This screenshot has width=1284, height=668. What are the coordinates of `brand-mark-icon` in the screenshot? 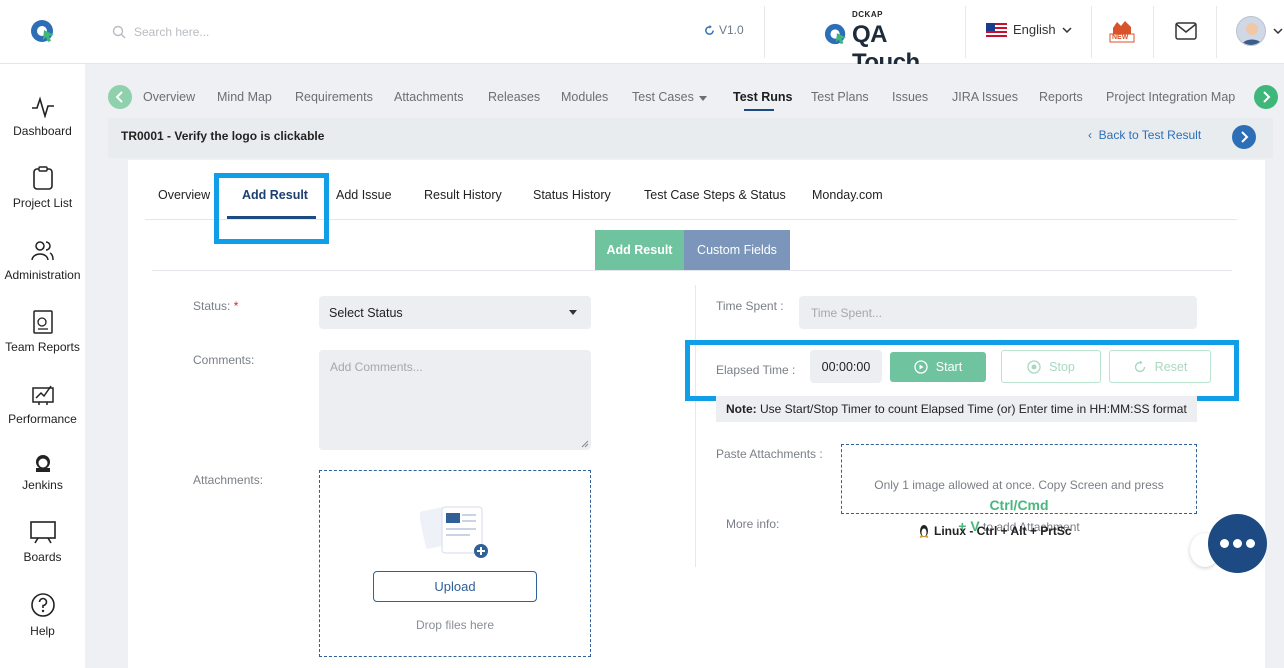 It's located at (835, 34).